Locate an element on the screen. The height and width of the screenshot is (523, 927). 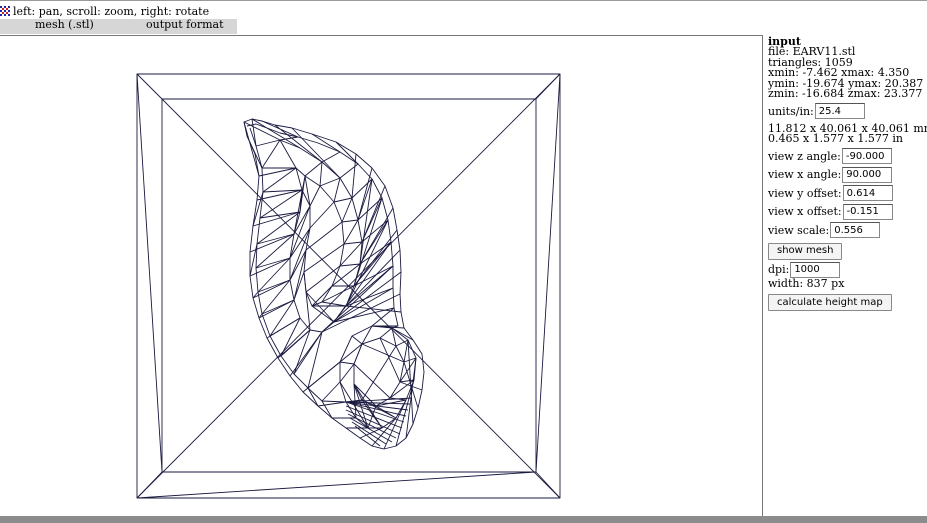
z-range: zmin: -16.684 zmax: 23.377 is located at coordinates (845, 94).